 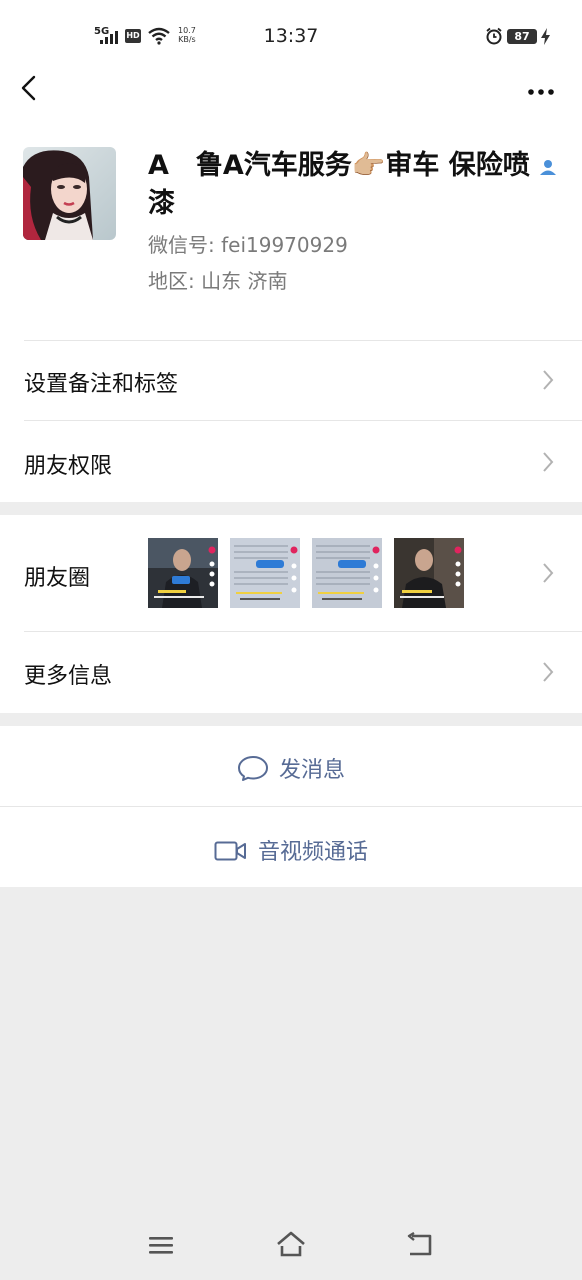 What do you see at coordinates (230, 851) in the screenshot?
I see `video-camera-icon` at bounding box center [230, 851].